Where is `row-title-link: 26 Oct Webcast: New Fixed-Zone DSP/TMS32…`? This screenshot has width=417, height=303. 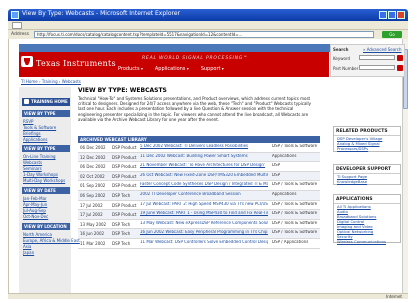
row-title-link: 26 Oct Webcast: New Fixed-Zone DSP/TMS32… is located at coordinates (204, 175).